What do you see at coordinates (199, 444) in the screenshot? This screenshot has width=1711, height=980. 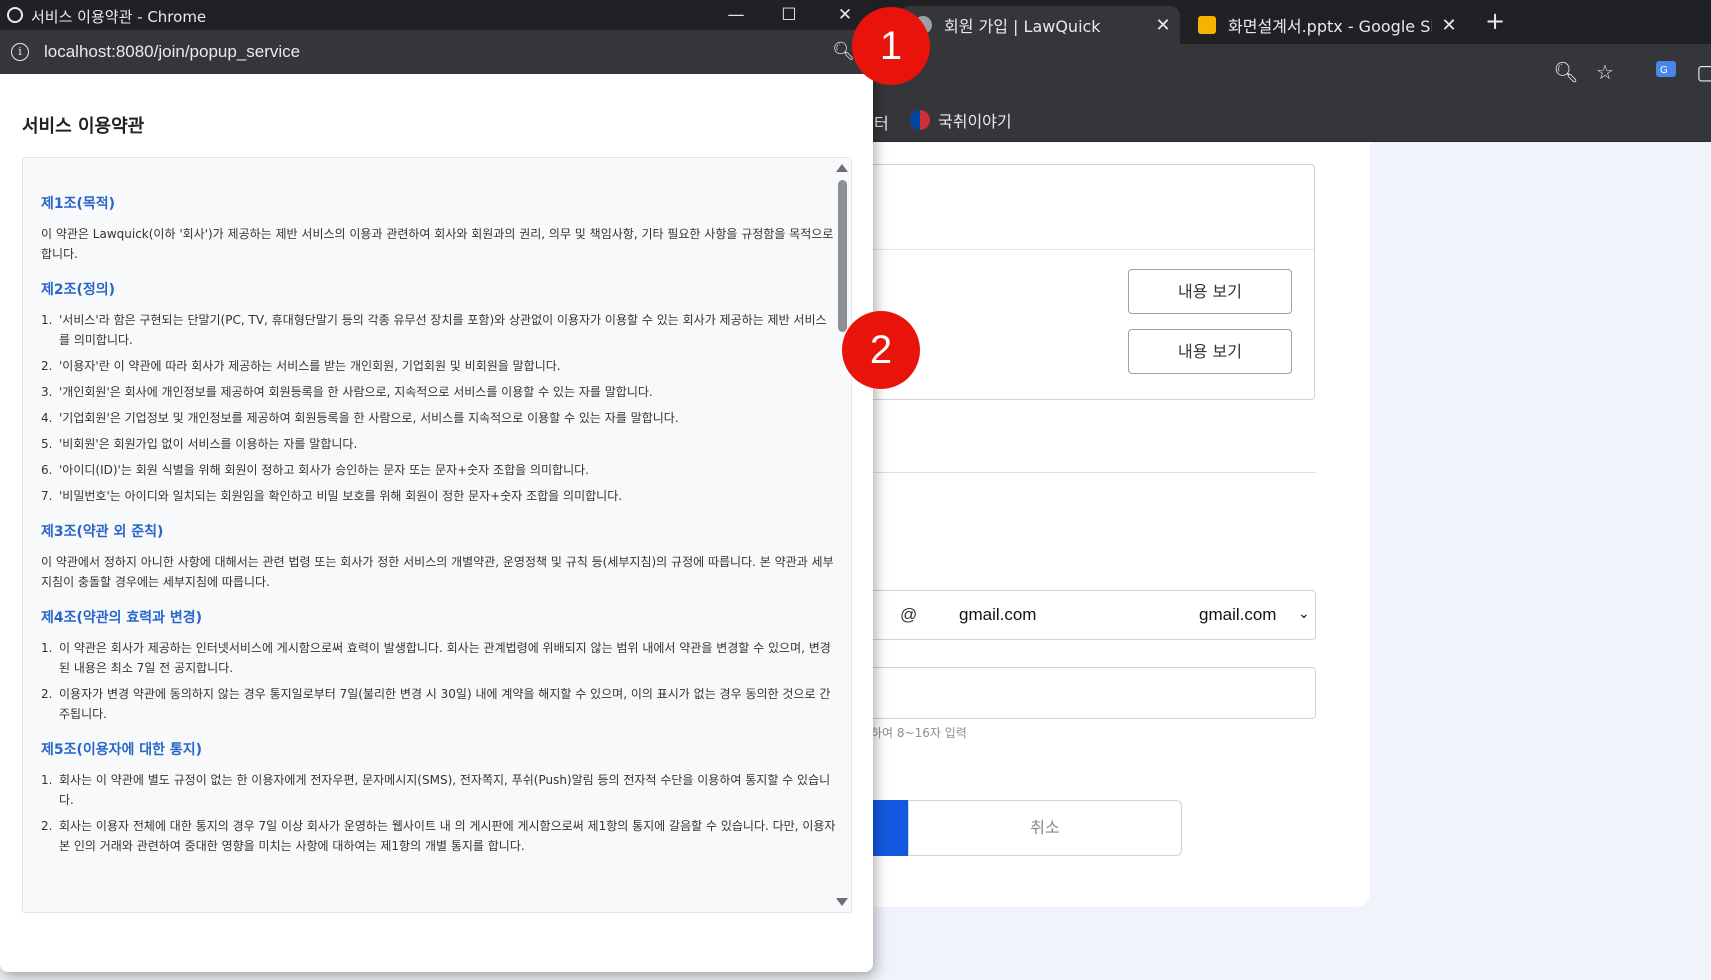 I see `list-item: 5. '비회원'은 회원가입 없이 서비스를 이용하는 자를 말합니다.` at bounding box center [199, 444].